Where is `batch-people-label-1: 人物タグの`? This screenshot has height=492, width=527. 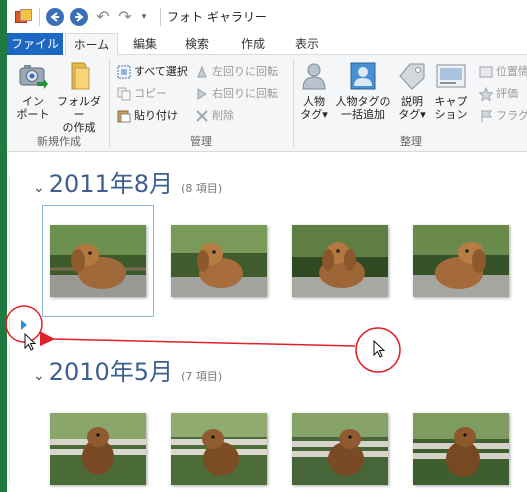
batch-people-label-1: 人物タグの is located at coordinates (363, 101).